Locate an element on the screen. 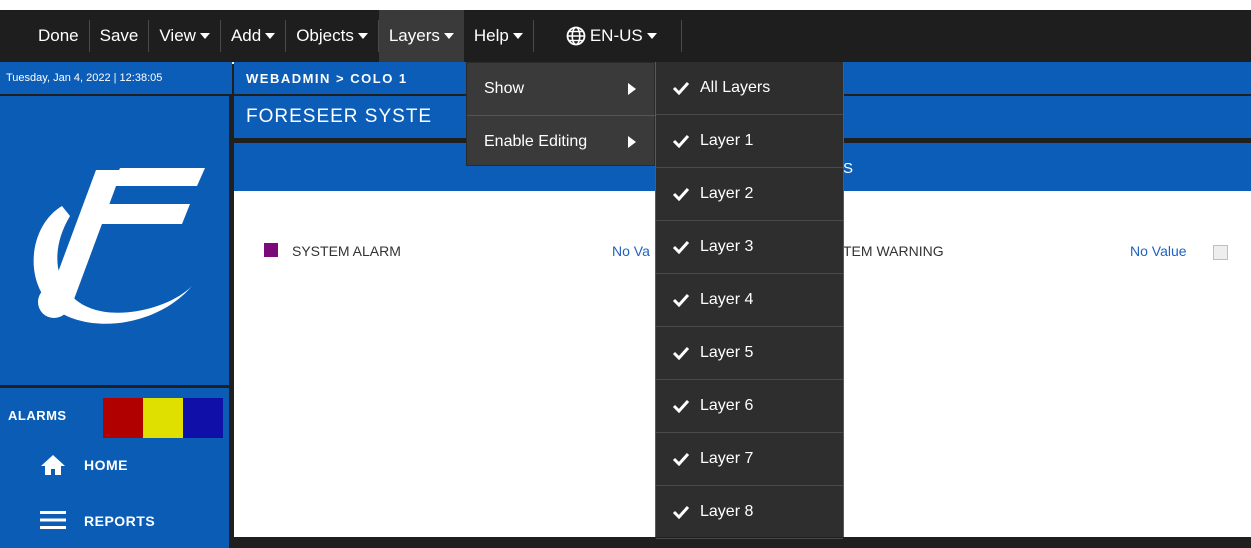 This screenshot has height=548, width=1251. menu-add-label: Add is located at coordinates (246, 35).